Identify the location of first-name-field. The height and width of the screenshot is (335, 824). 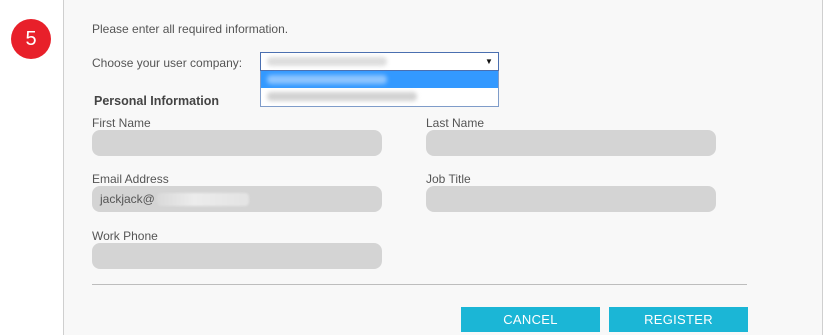
(237, 143).